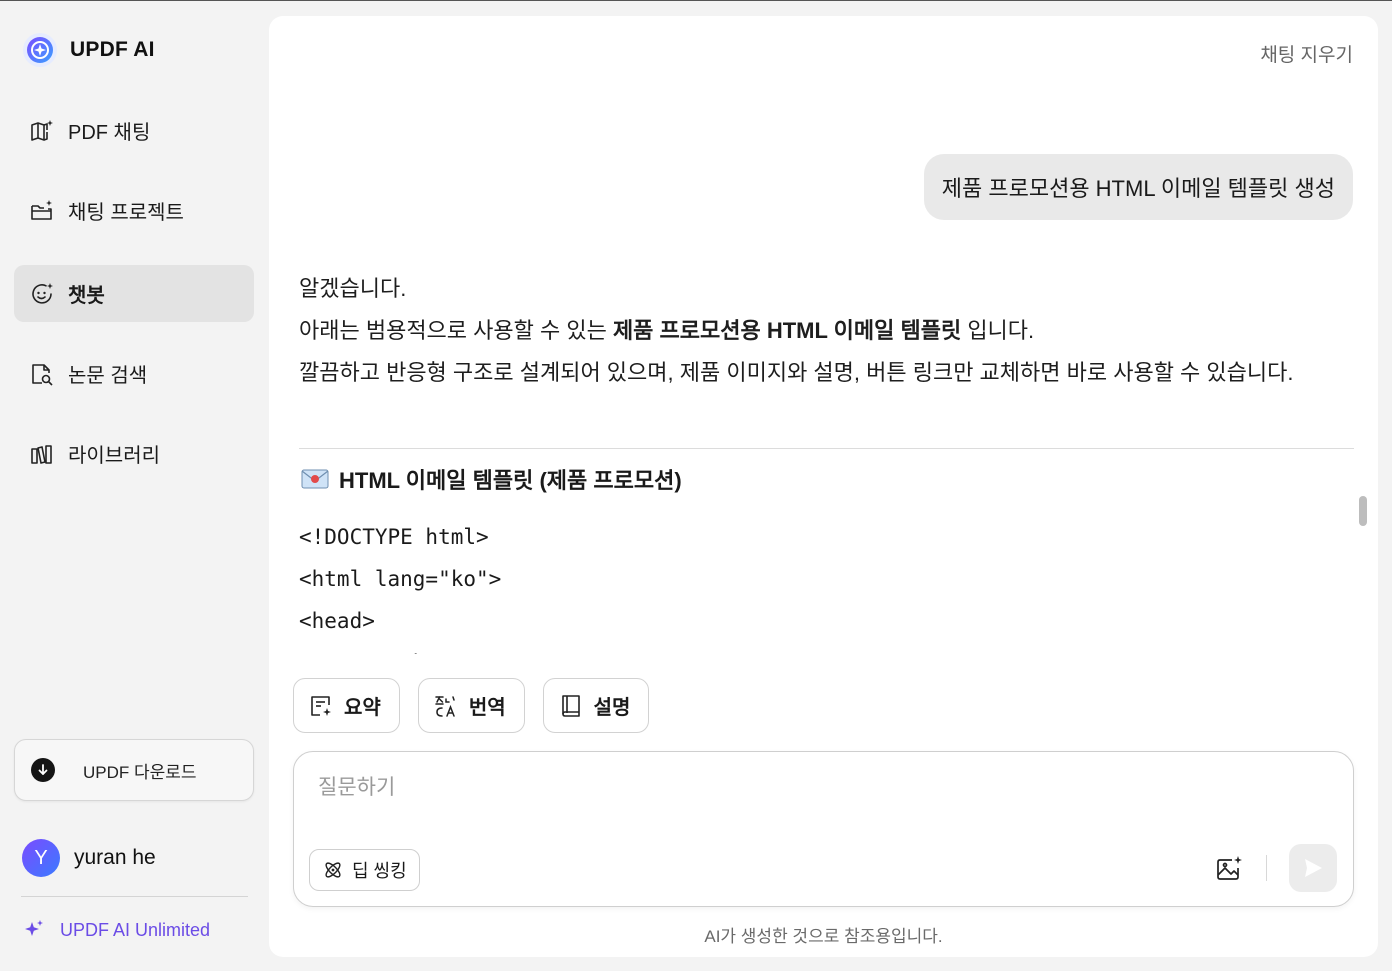 The image size is (1392, 971). What do you see at coordinates (134, 293) in the screenshot?
I see `sidebar-item-chatbot: 챗봇` at bounding box center [134, 293].